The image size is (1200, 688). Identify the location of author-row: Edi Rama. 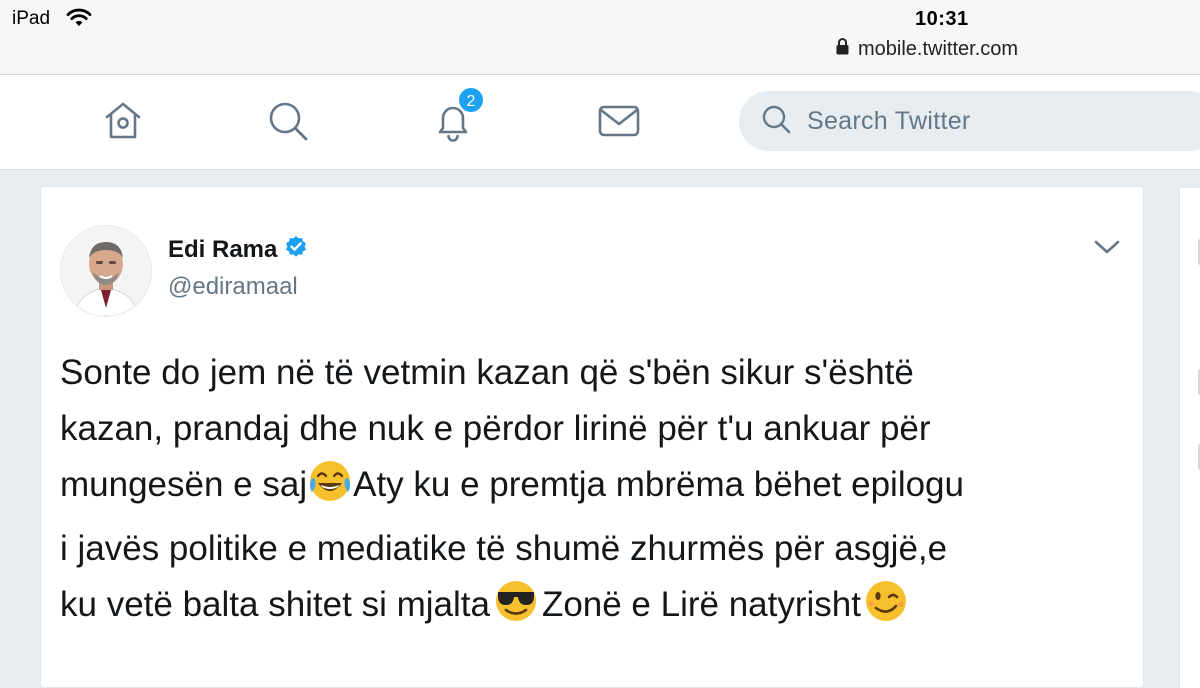
(238, 249).